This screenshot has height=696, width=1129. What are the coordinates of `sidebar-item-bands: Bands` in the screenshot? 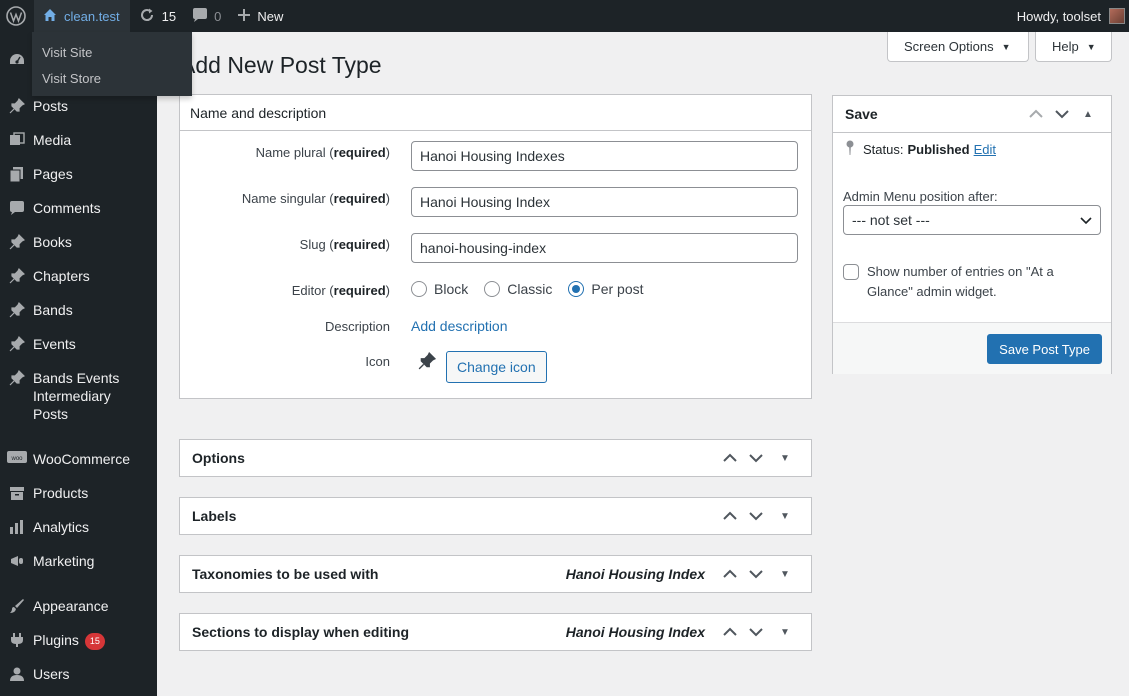 It's located at (78, 310).